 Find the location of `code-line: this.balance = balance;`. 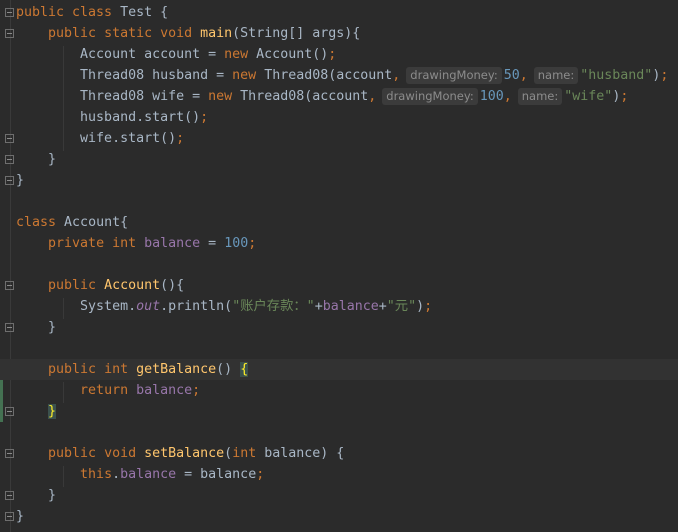

code-line: this.balance = balance; is located at coordinates (347, 474).